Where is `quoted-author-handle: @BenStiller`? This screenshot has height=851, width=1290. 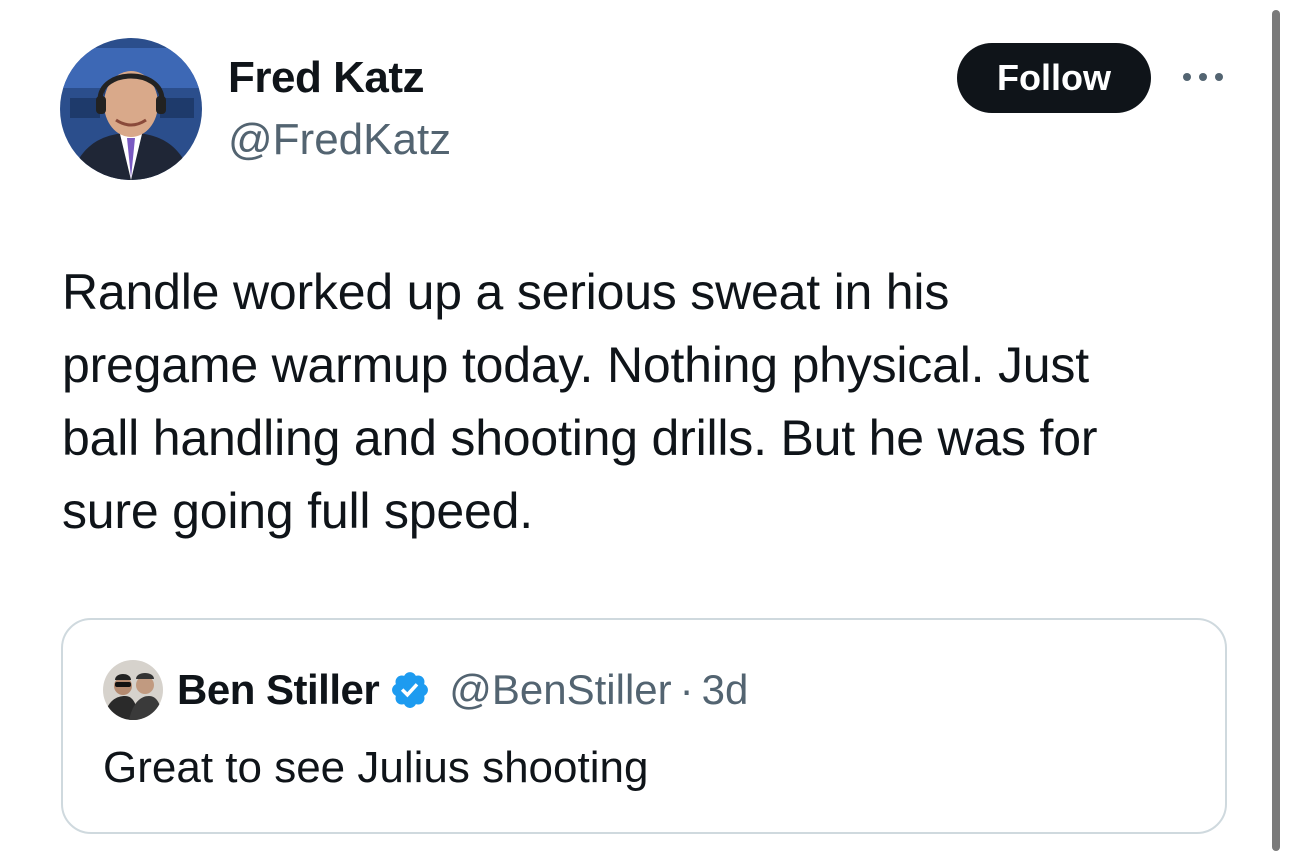
quoted-author-handle: @BenStiller is located at coordinates (560, 690).